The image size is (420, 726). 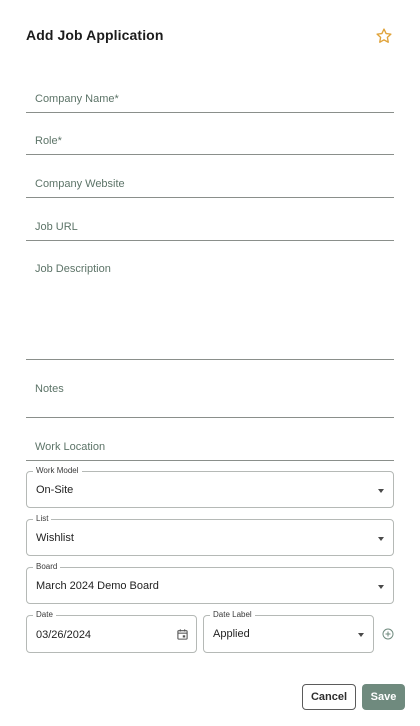 What do you see at coordinates (210, 535) in the screenshot?
I see `list-select: List Wishlist` at bounding box center [210, 535].